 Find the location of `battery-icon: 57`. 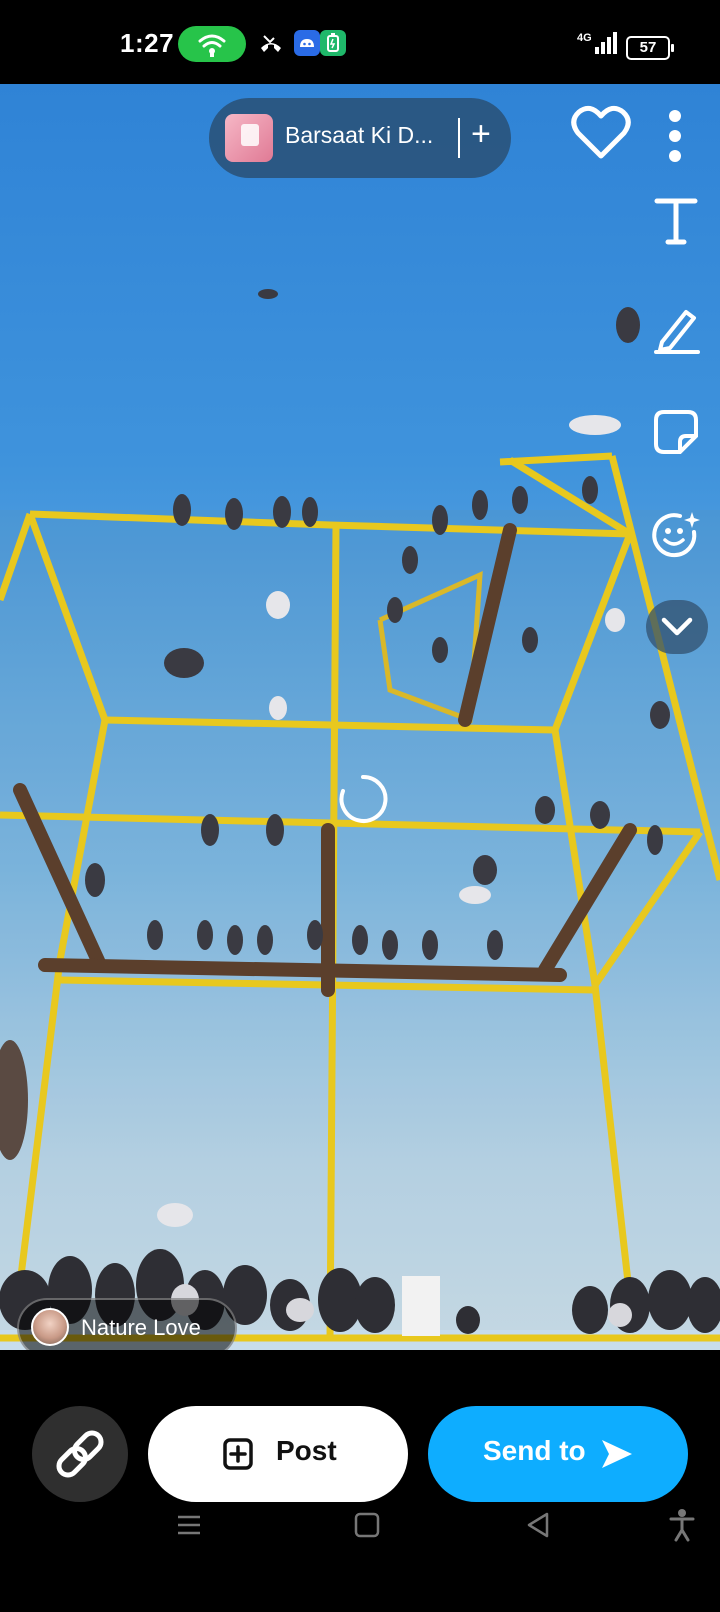

battery-icon: 57 is located at coordinates (650, 48).